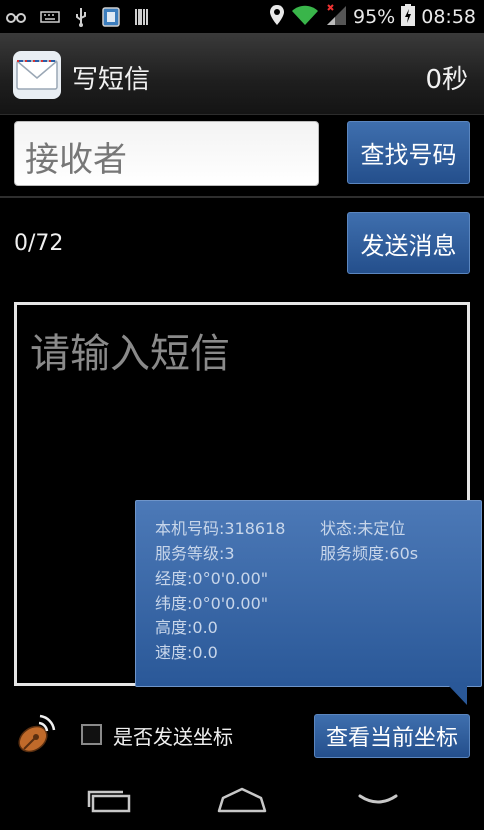  Describe the element at coordinates (242, 74) in the screenshot. I see `action-bar: 写短信 0秒` at that location.